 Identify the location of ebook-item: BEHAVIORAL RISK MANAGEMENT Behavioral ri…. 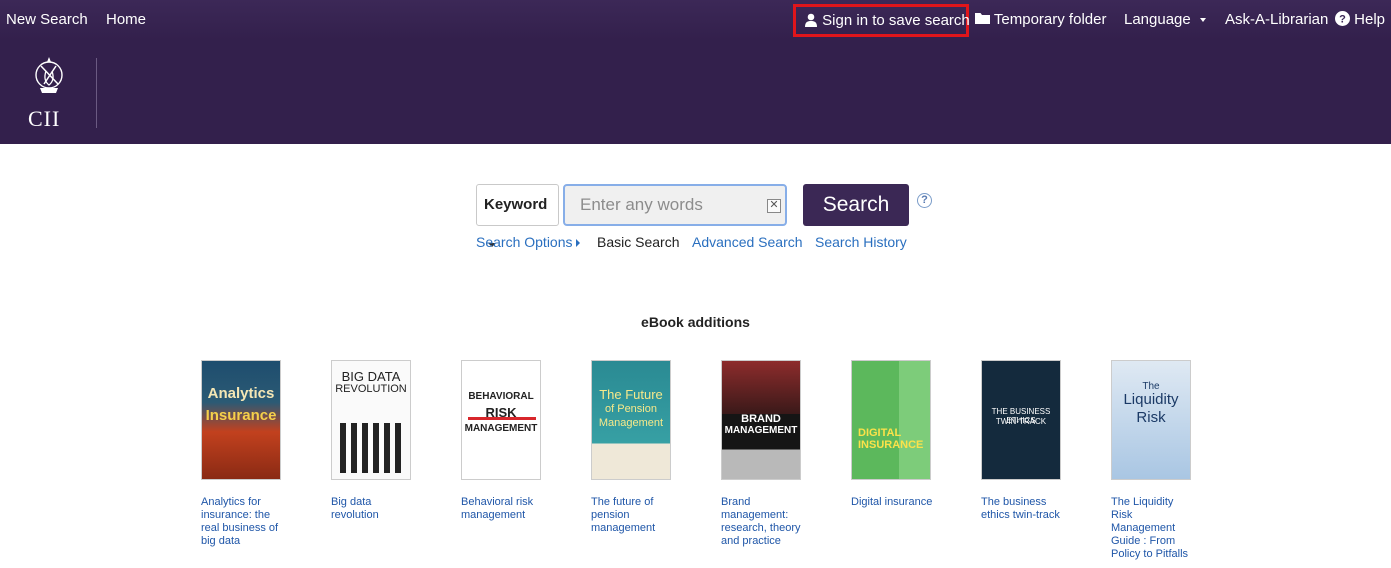
(503, 441).